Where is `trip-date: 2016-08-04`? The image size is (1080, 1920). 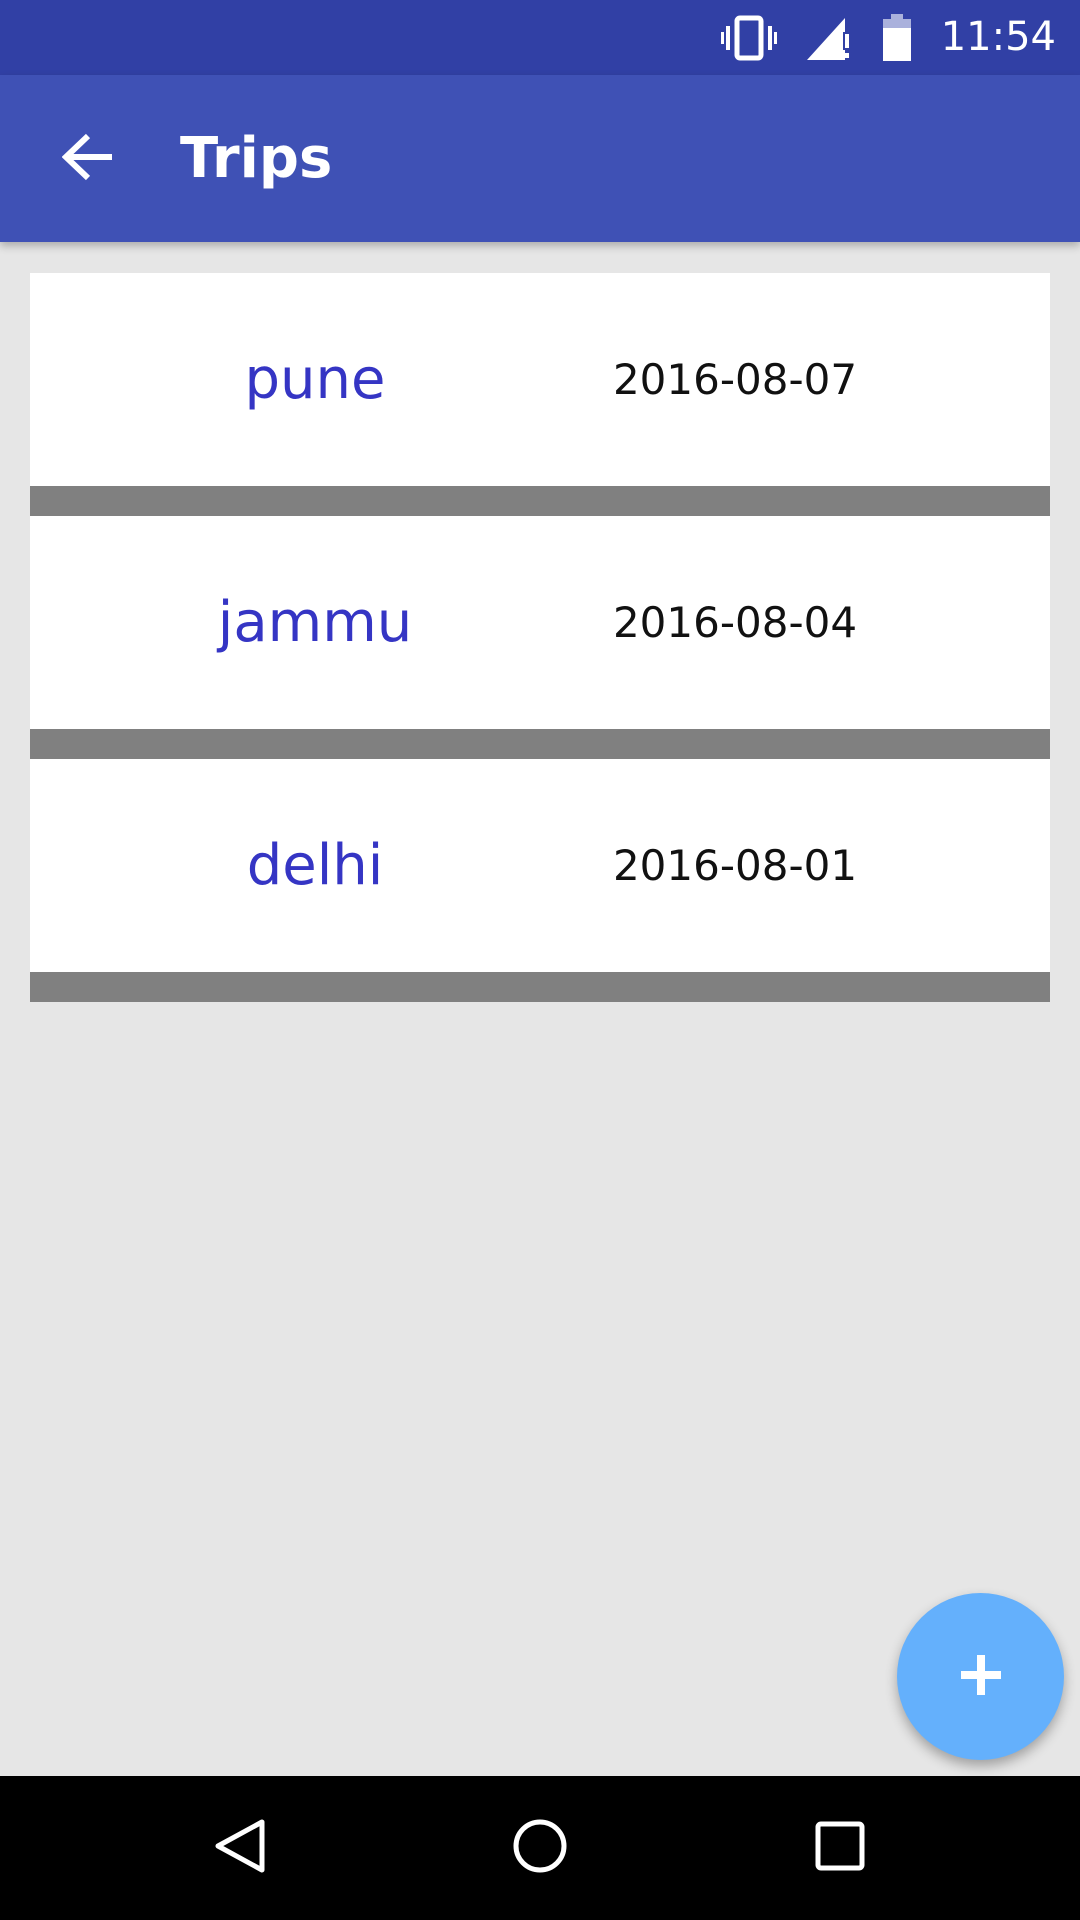 trip-date: 2016-08-04 is located at coordinates (735, 622).